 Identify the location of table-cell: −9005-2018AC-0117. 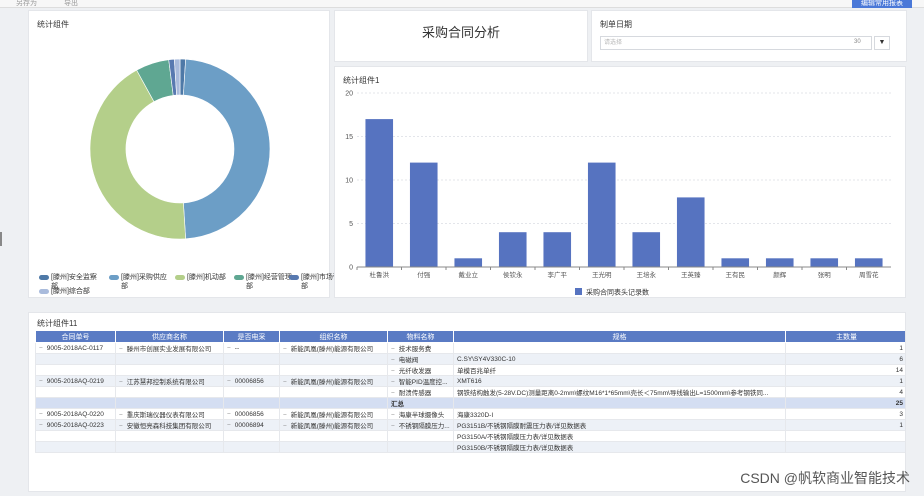
(75, 348).